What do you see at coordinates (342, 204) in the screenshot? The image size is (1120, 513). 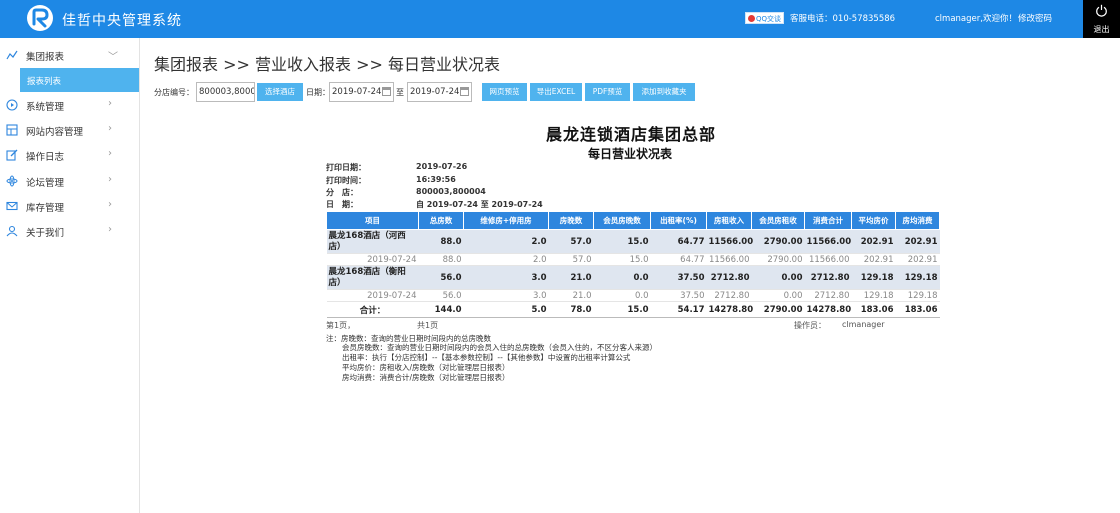 I see `date-range-label: 日 期：` at bounding box center [342, 204].